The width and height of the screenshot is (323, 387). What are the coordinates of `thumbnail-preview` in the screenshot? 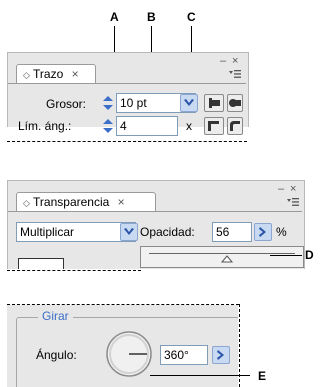 It's located at (41, 263).